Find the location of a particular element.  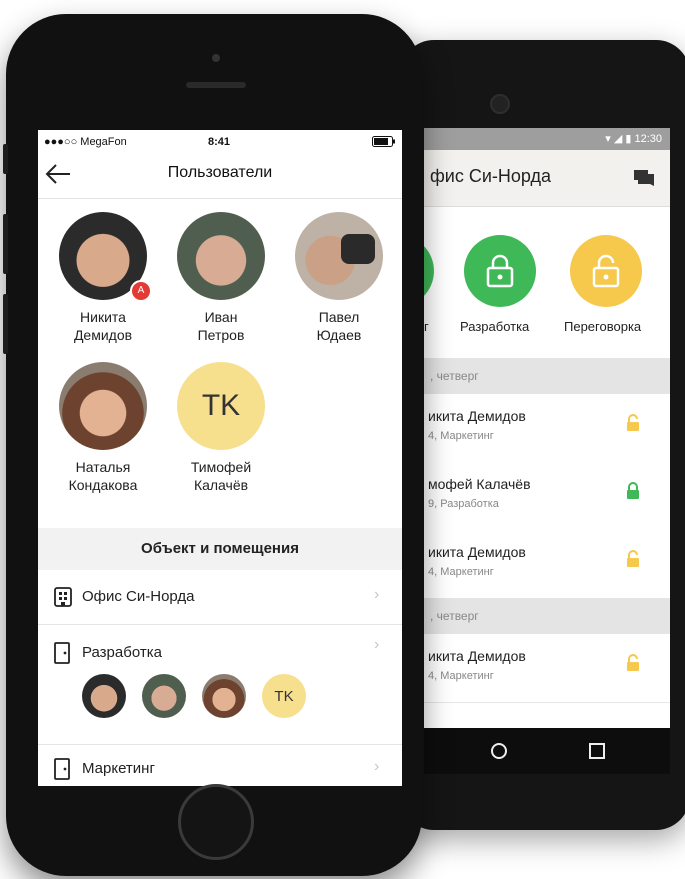

user-name: Иван Петров is located at coordinates (221, 326).